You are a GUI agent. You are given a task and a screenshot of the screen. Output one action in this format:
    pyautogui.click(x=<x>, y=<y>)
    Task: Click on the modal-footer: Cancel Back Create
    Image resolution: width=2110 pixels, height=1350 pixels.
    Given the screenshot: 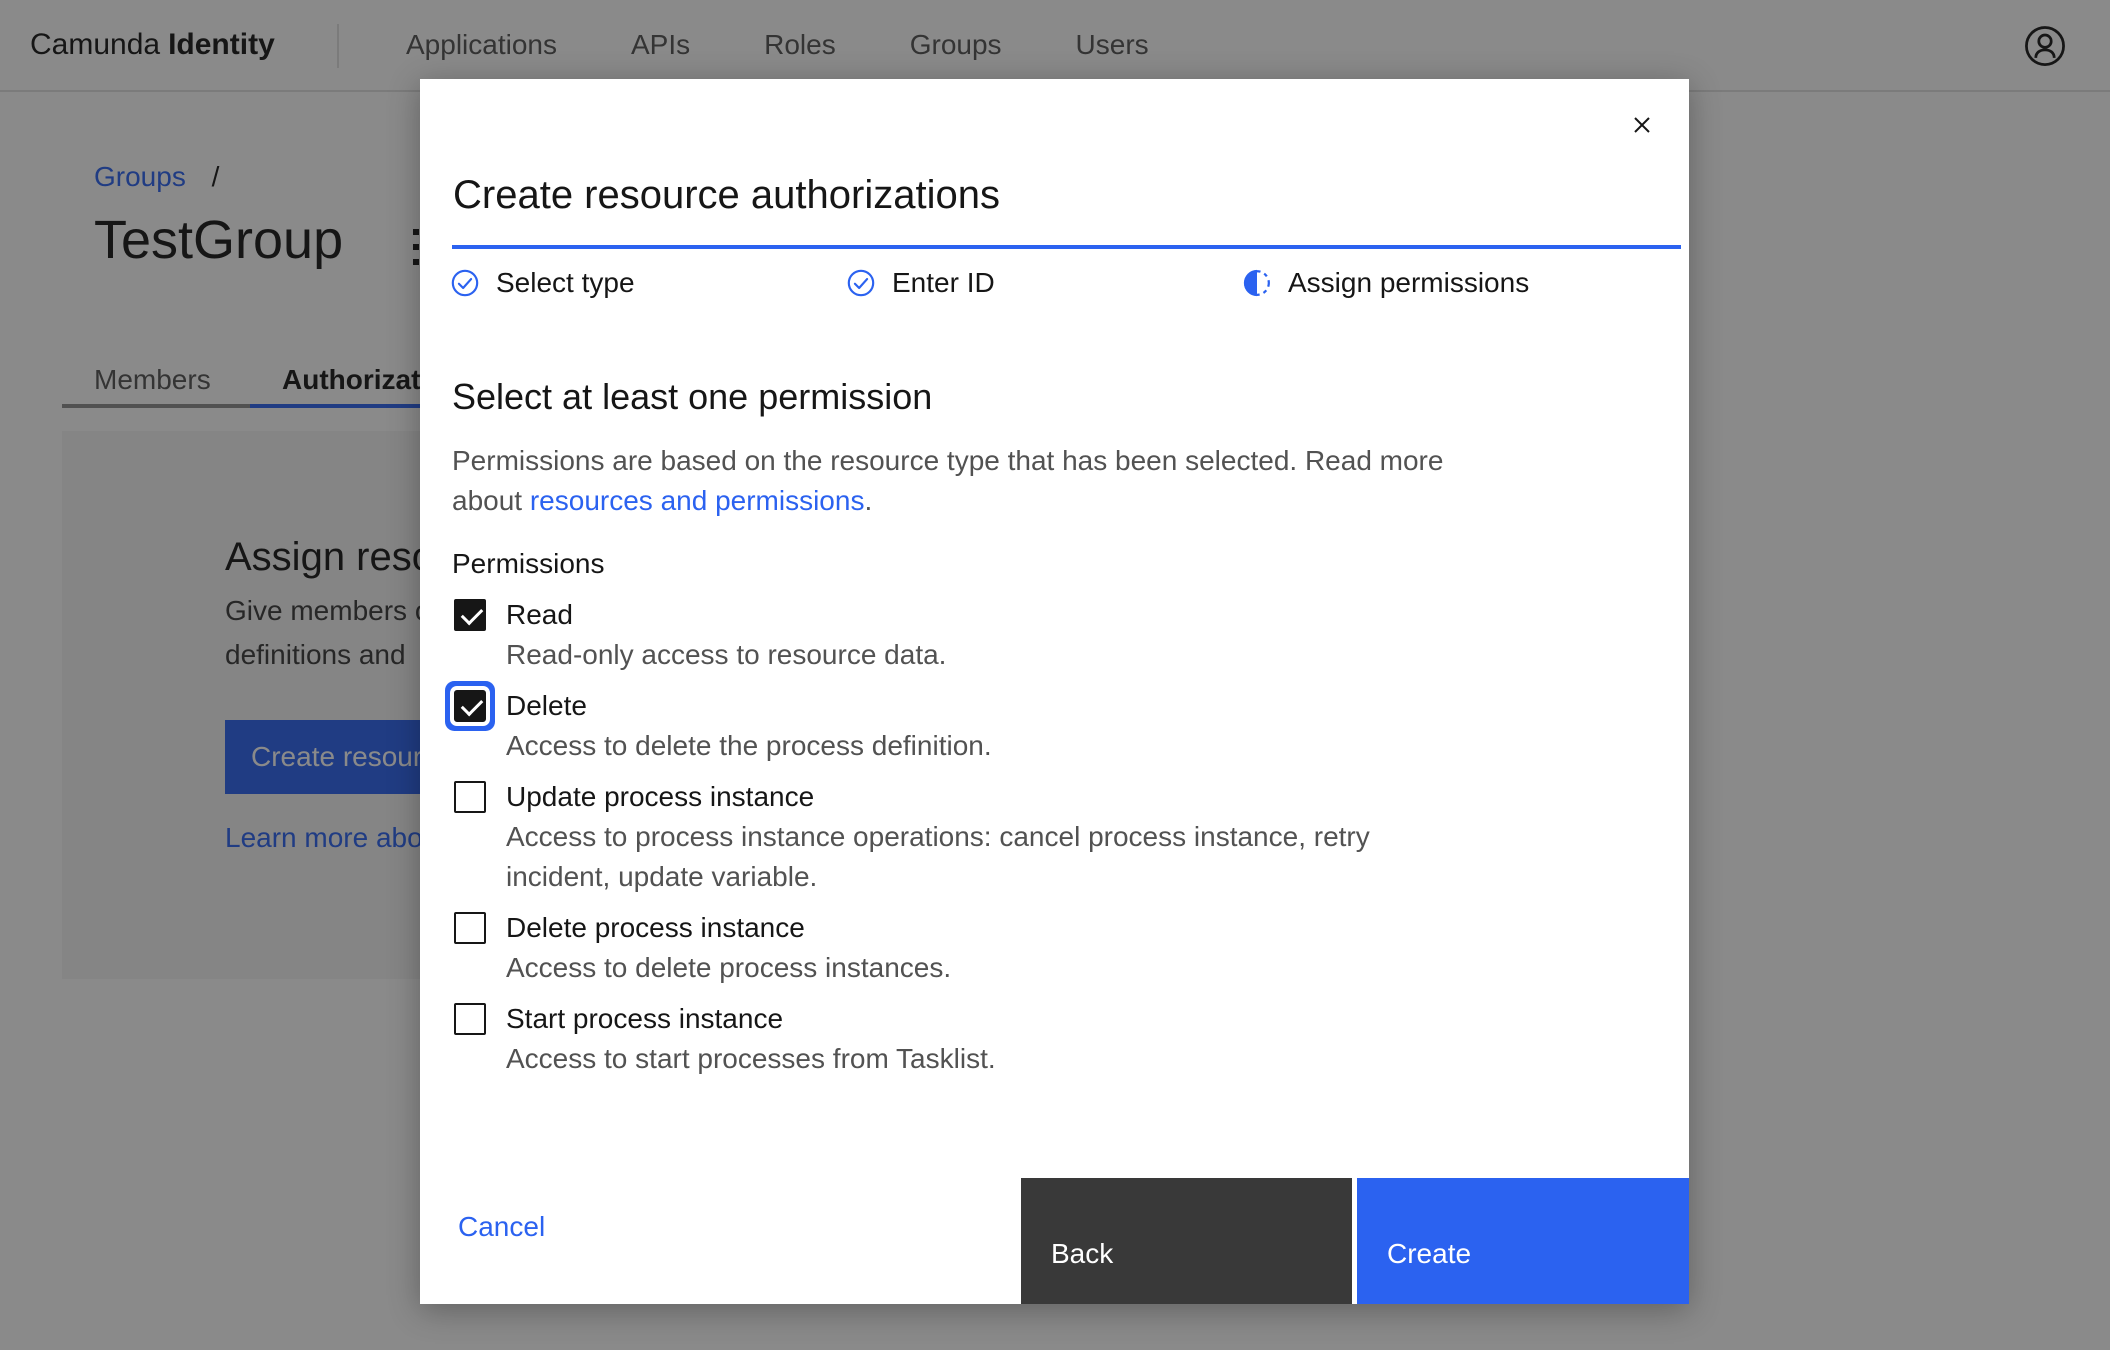 What is the action you would take?
    pyautogui.click(x=1054, y=1241)
    